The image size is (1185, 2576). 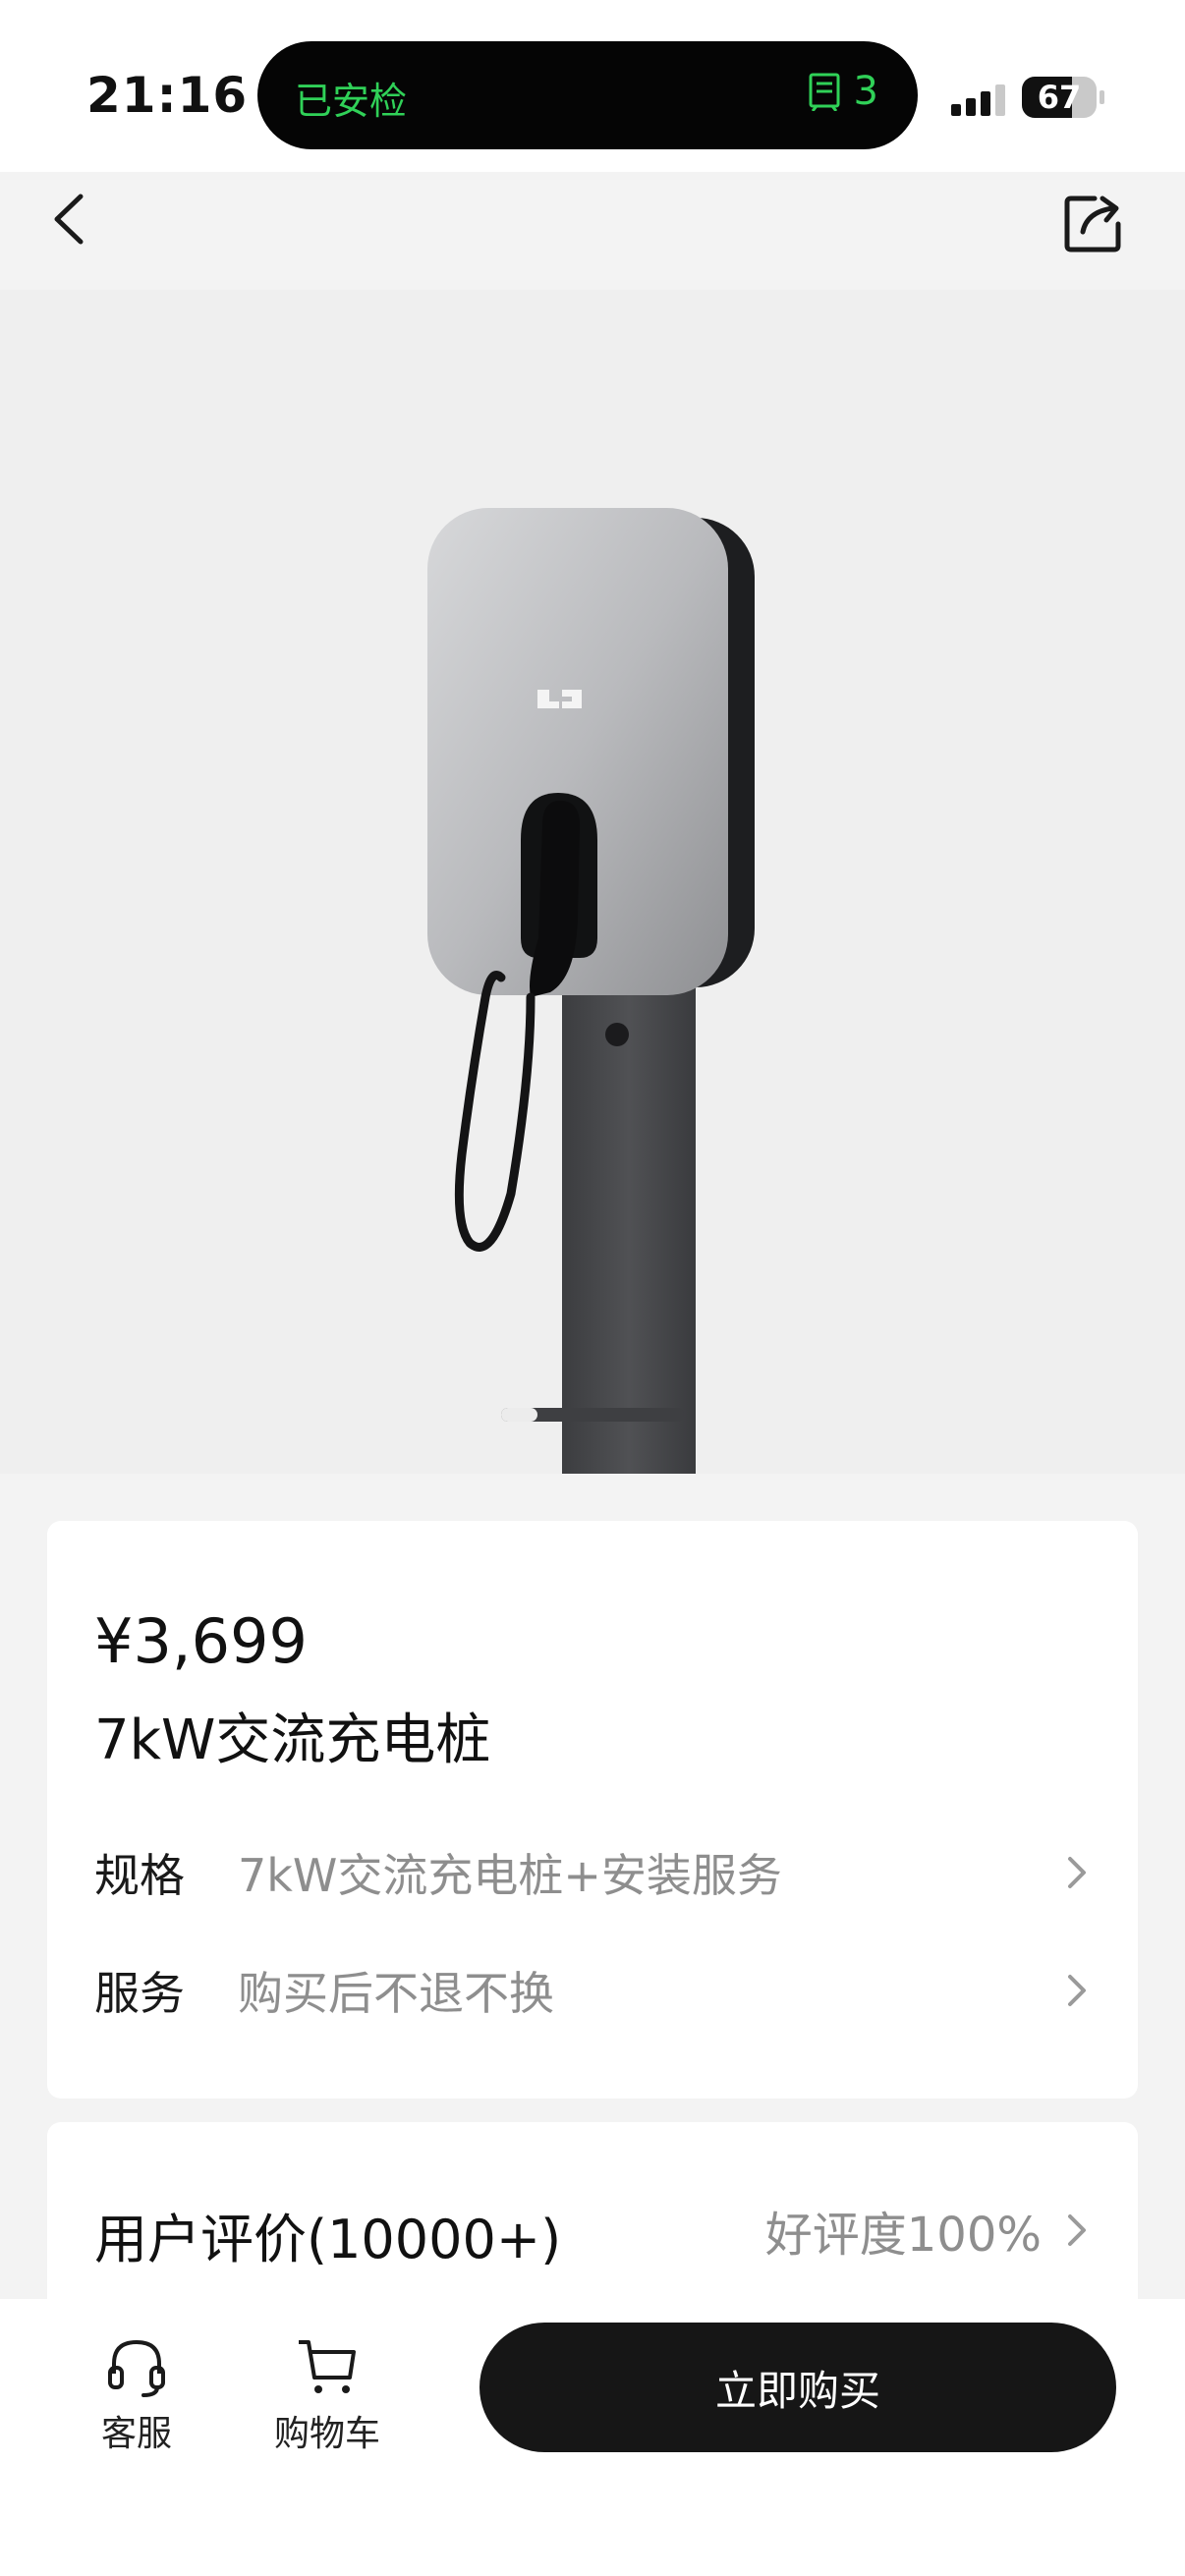 I want to click on cart-button: 购物车, so click(x=327, y=2395).